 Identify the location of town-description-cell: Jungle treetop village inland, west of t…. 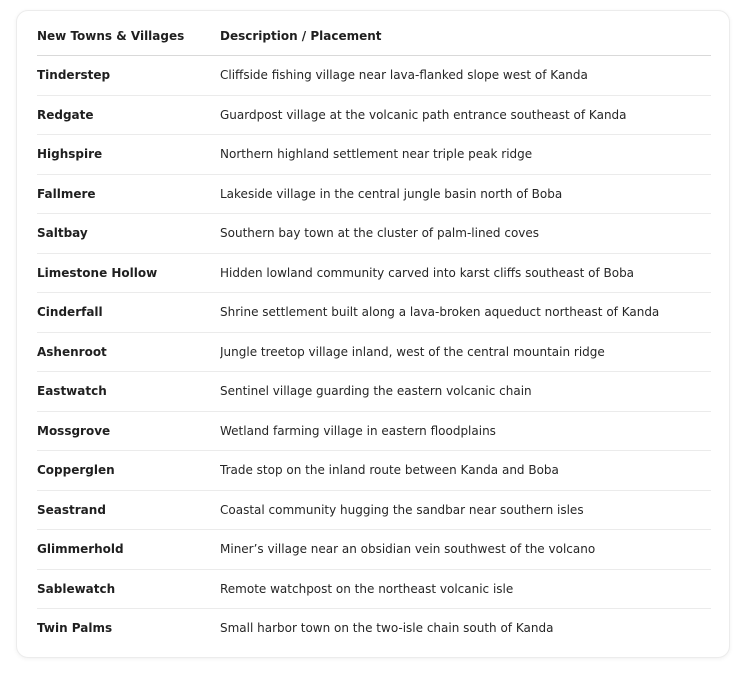
(465, 352).